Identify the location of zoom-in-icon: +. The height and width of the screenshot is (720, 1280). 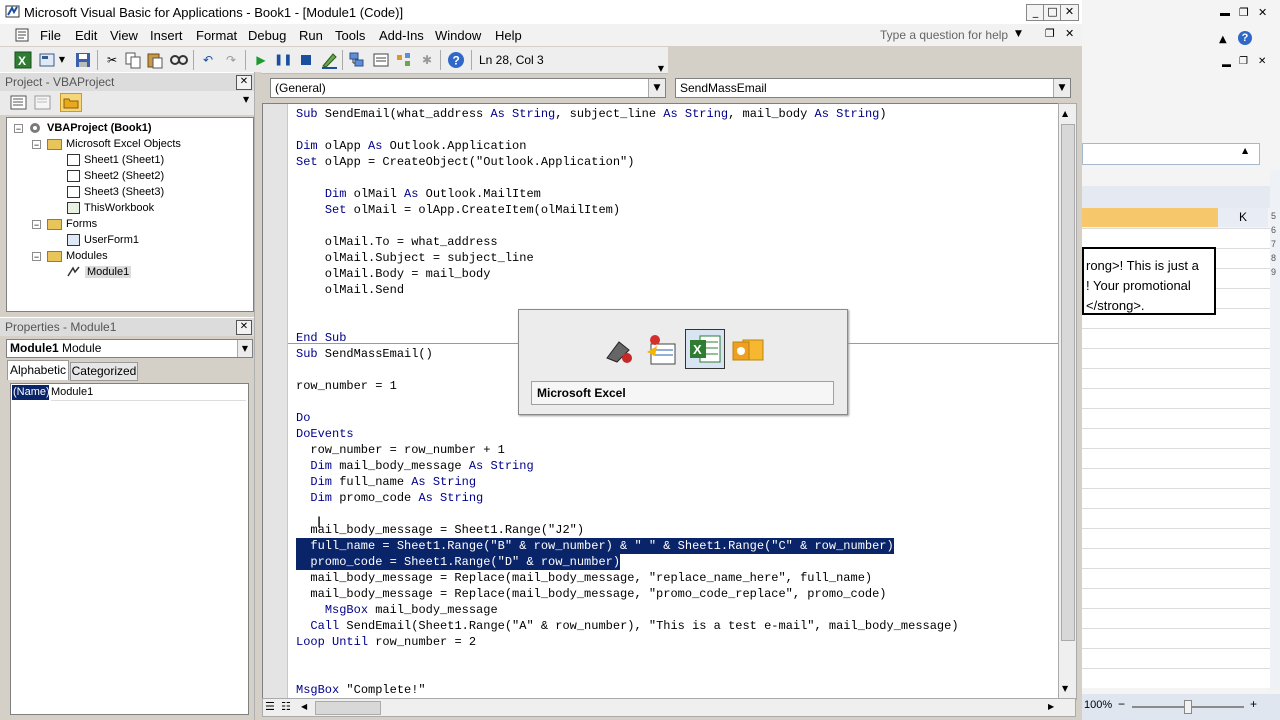
(1253, 704).